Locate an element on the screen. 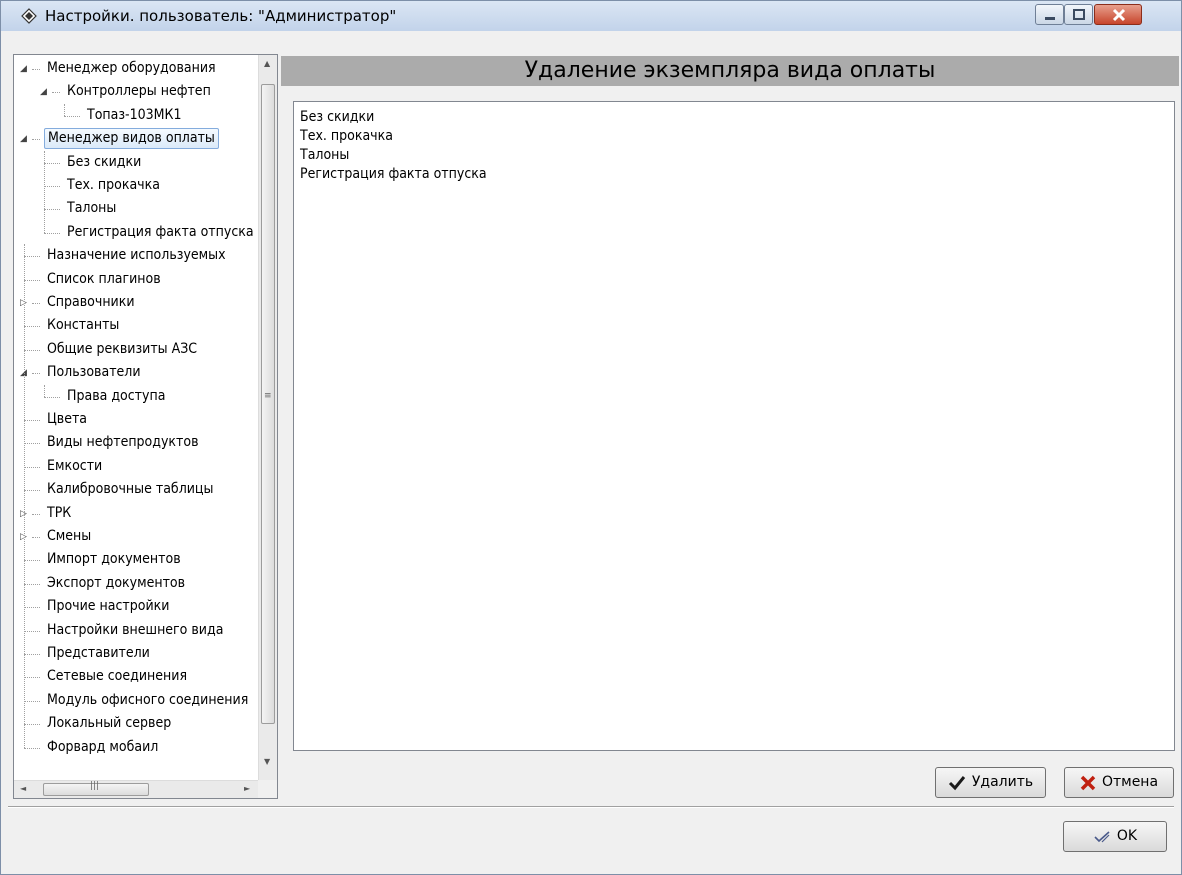 The image size is (1182, 875). tree-horizontal-scroll-thumb: ||| is located at coordinates (96, 788).